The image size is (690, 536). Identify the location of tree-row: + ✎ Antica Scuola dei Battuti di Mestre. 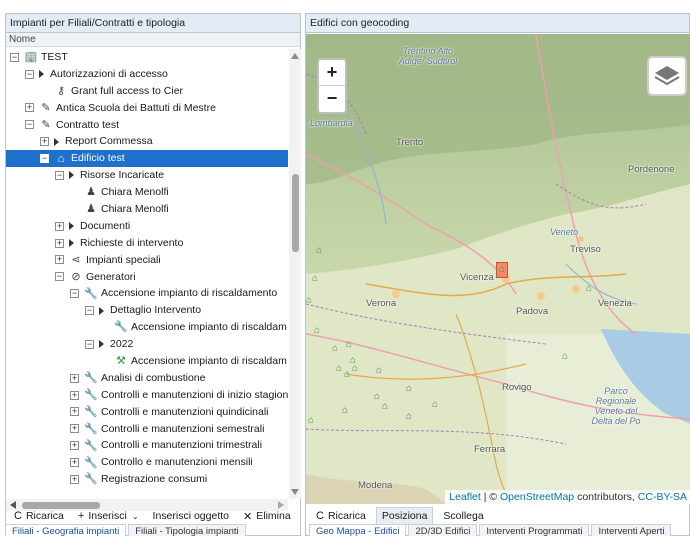
(147, 108).